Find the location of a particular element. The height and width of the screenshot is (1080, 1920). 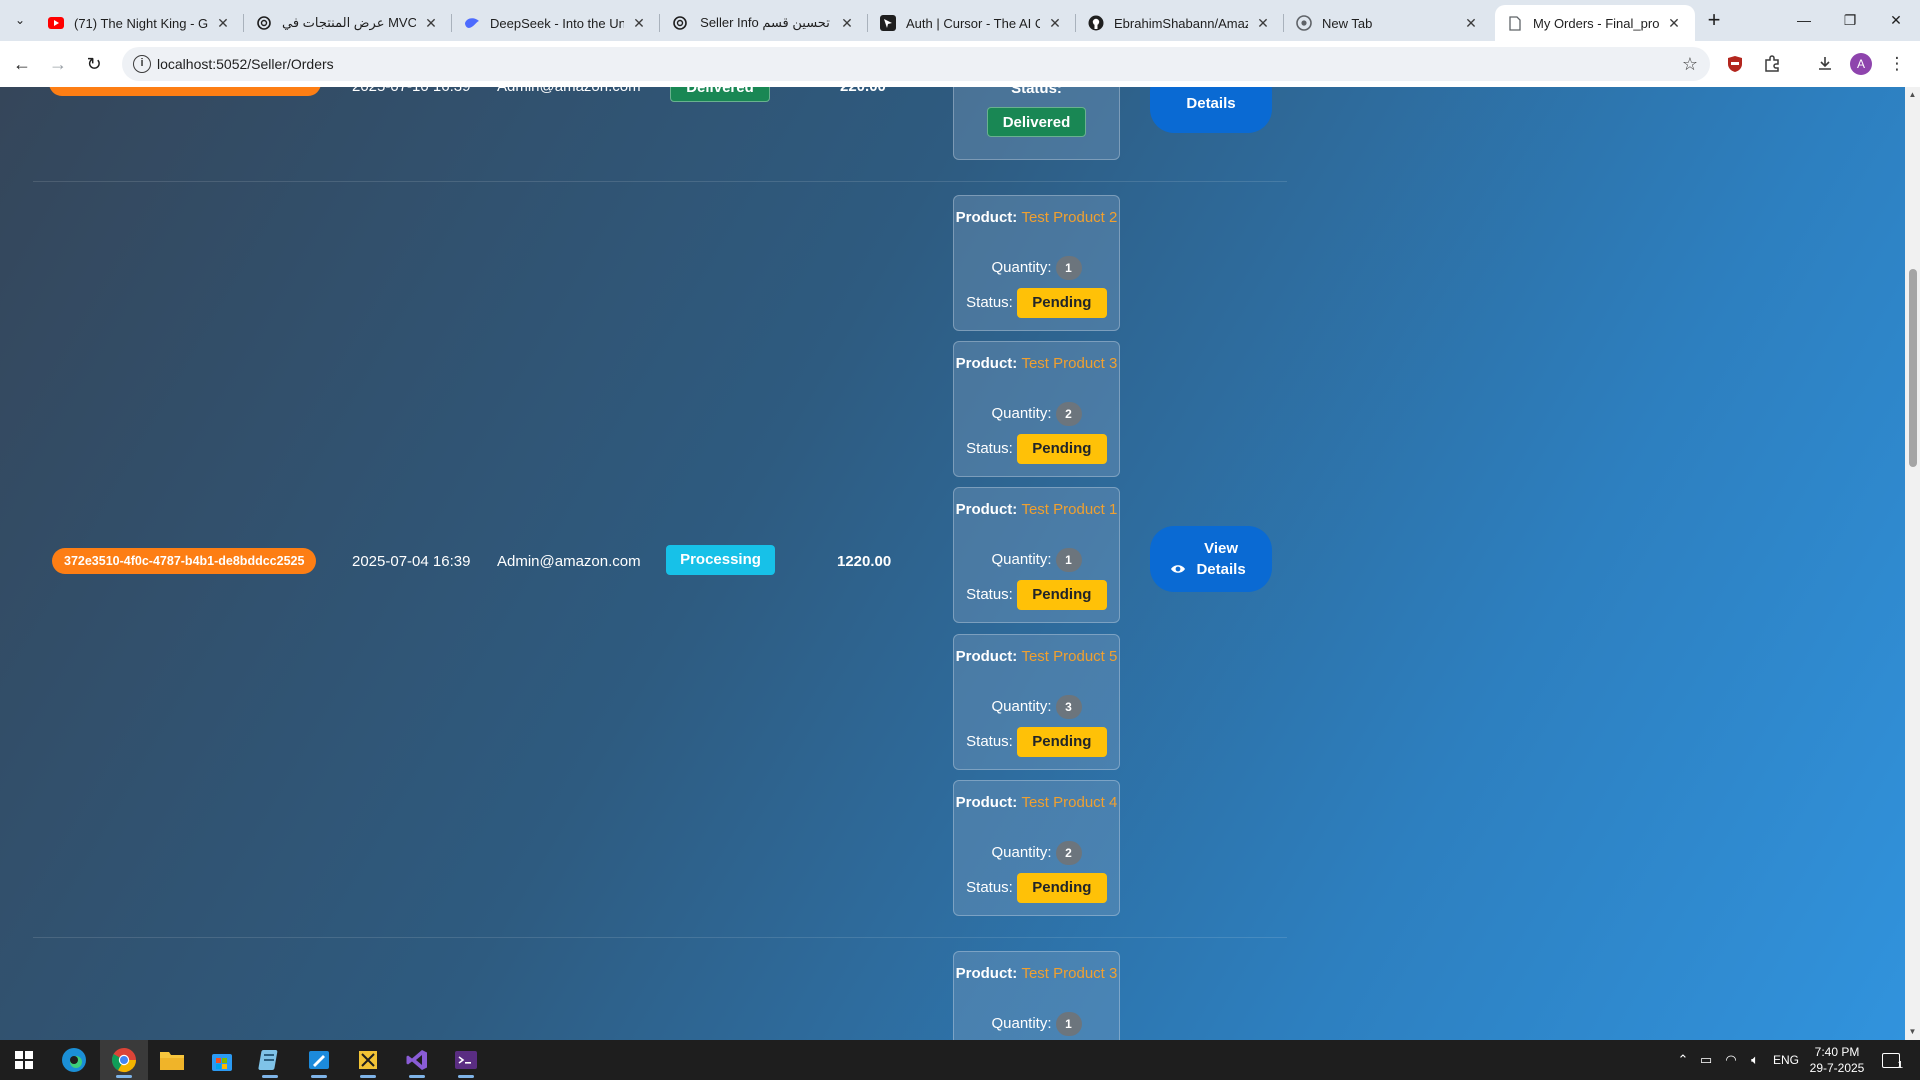

github-icon is located at coordinates (1096, 23).